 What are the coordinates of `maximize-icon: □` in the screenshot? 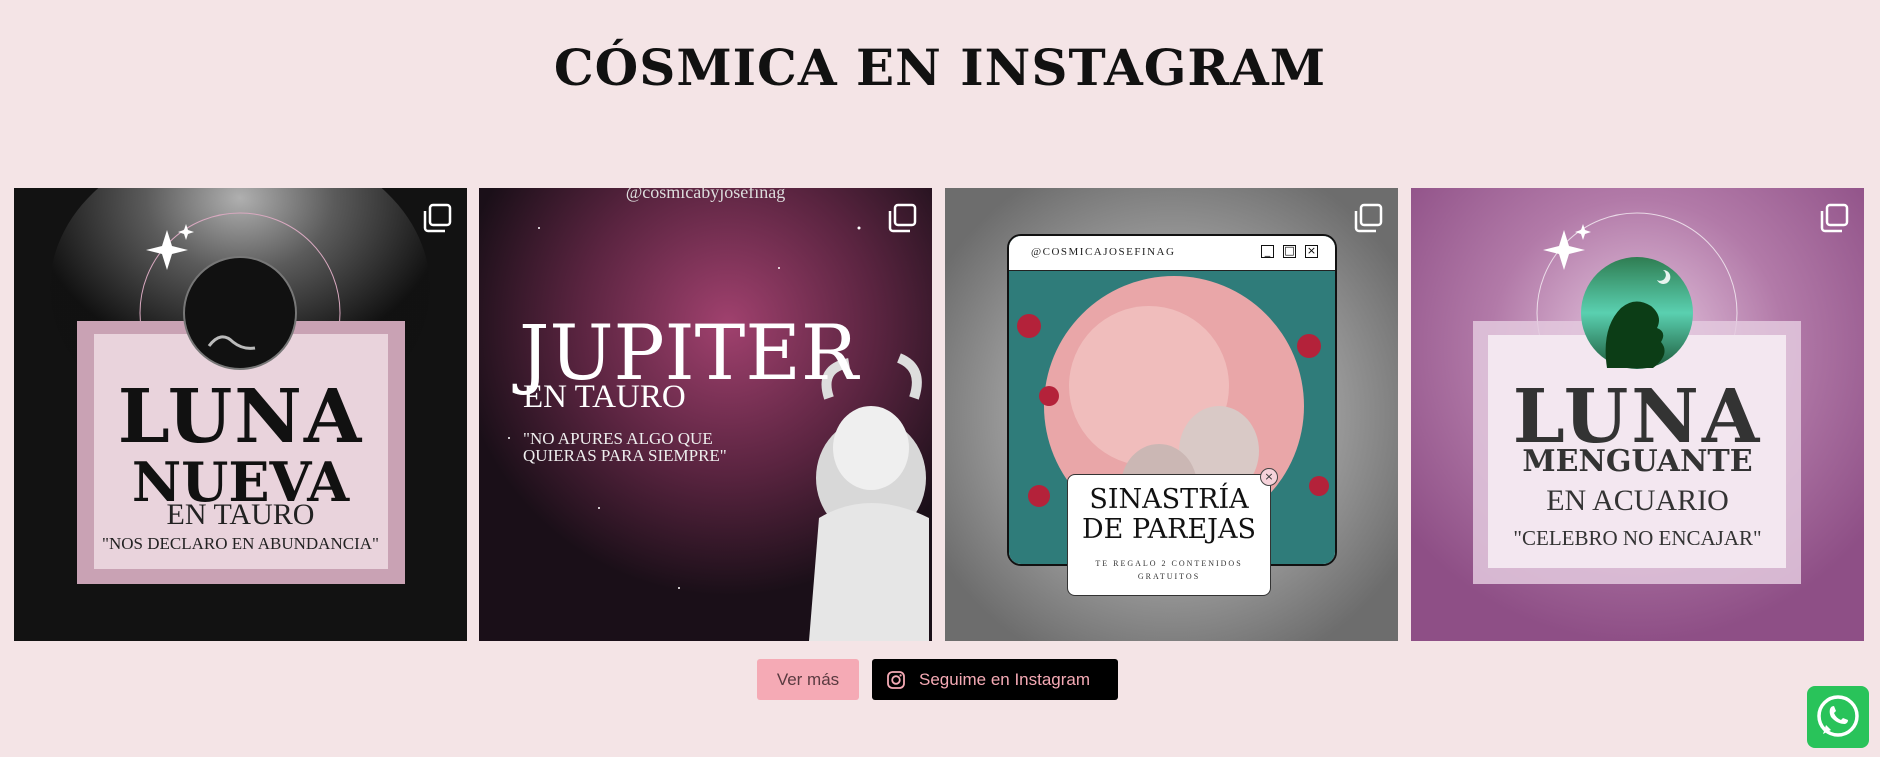 It's located at (1289, 251).